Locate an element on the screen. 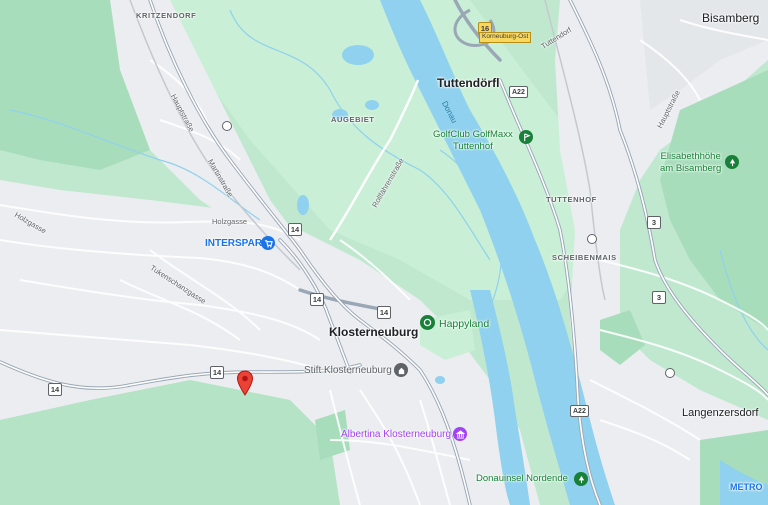 Image resolution: width=768 pixels, height=505 pixels. highway-shield-a22-south: A22 is located at coordinates (579, 411).